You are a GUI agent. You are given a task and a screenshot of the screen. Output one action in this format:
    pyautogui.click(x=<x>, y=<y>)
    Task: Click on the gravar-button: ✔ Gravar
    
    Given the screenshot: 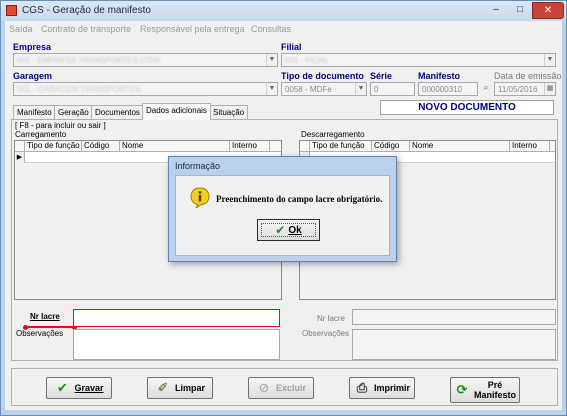 What is the action you would take?
    pyautogui.click(x=79, y=388)
    